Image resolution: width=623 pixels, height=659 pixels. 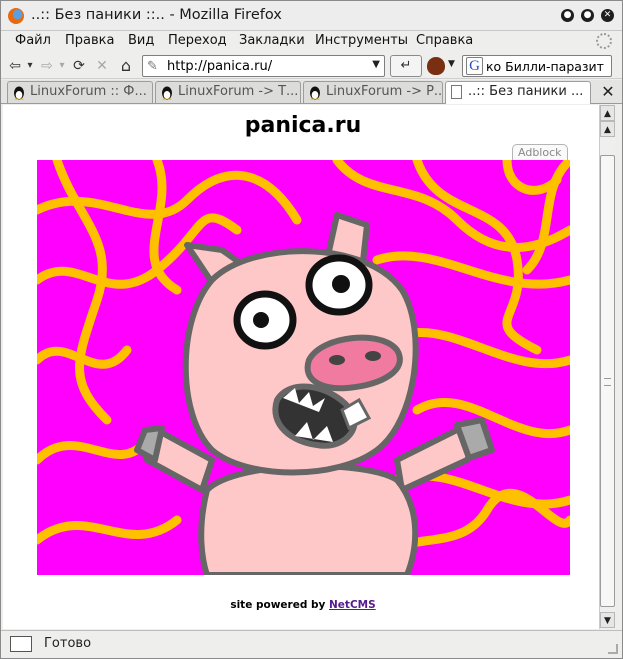 I want to click on throbber-icon, so click(x=604, y=41).